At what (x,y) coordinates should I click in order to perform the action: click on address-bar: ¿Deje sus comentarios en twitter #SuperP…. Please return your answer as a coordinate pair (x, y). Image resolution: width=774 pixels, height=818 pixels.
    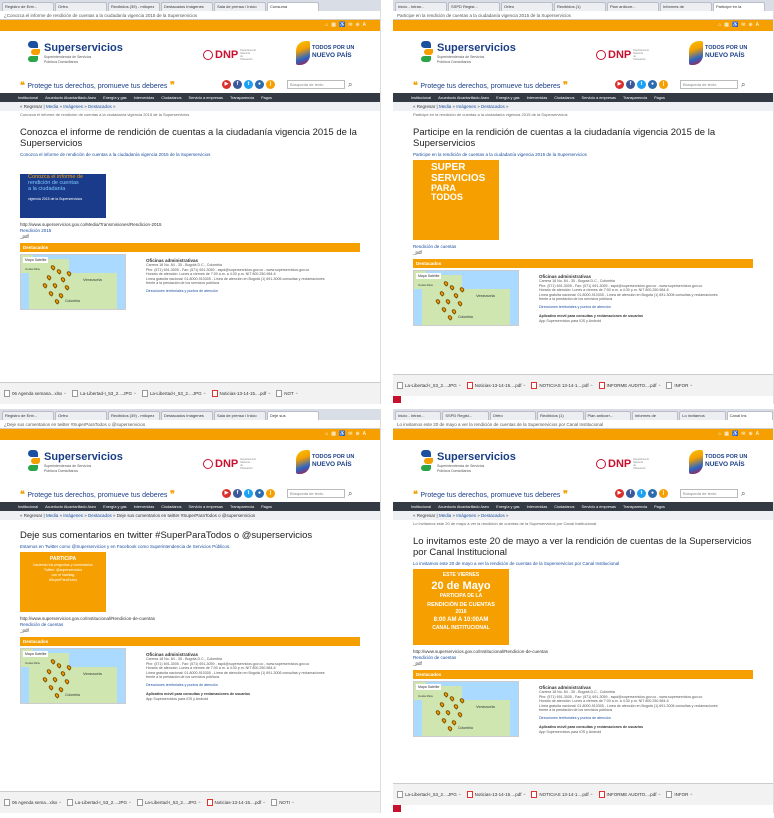
    Looking at the image, I should click on (190, 424).